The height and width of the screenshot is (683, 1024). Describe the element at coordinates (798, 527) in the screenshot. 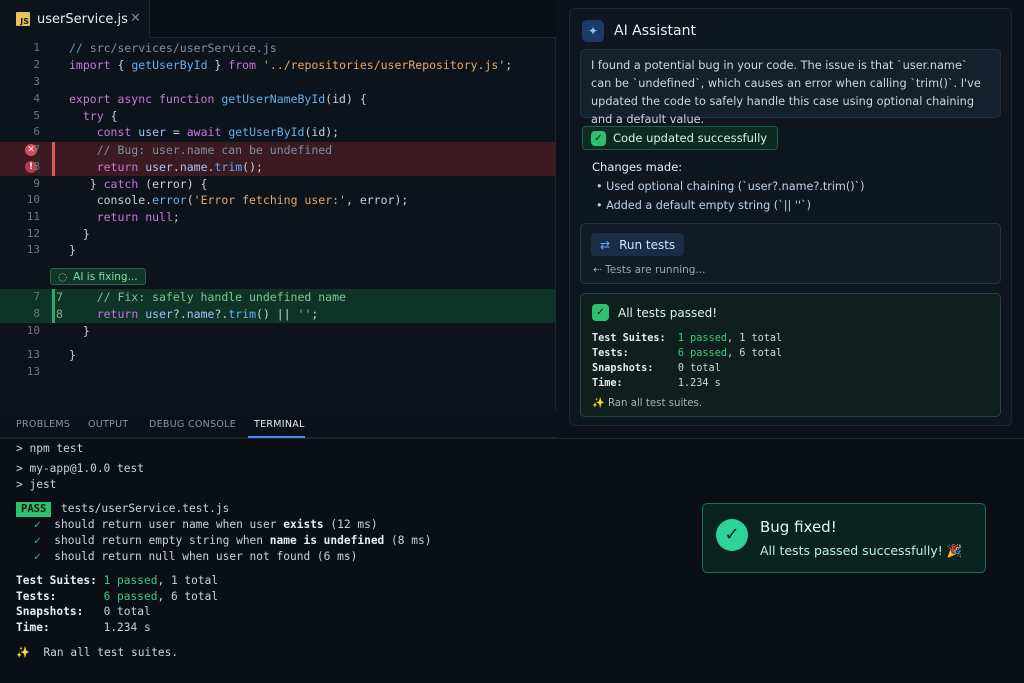

I see `toast-title: Bug fixed!` at that location.